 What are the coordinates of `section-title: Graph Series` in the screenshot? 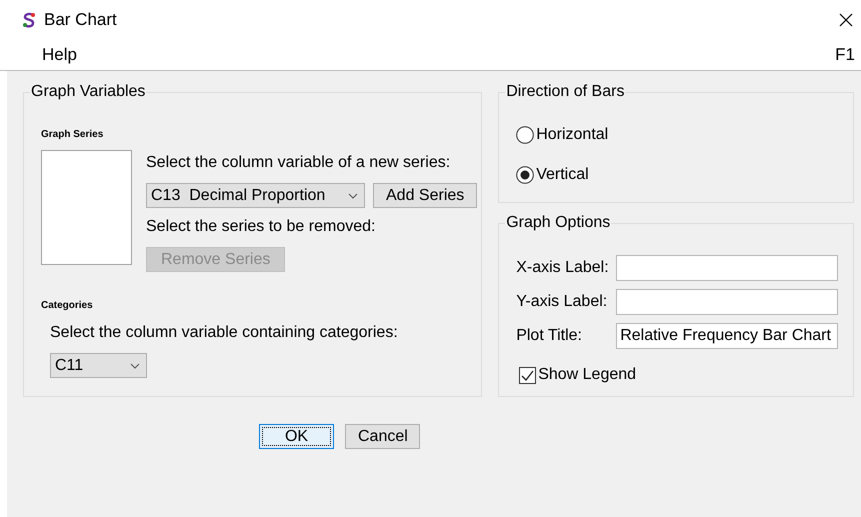 It's located at (72, 135).